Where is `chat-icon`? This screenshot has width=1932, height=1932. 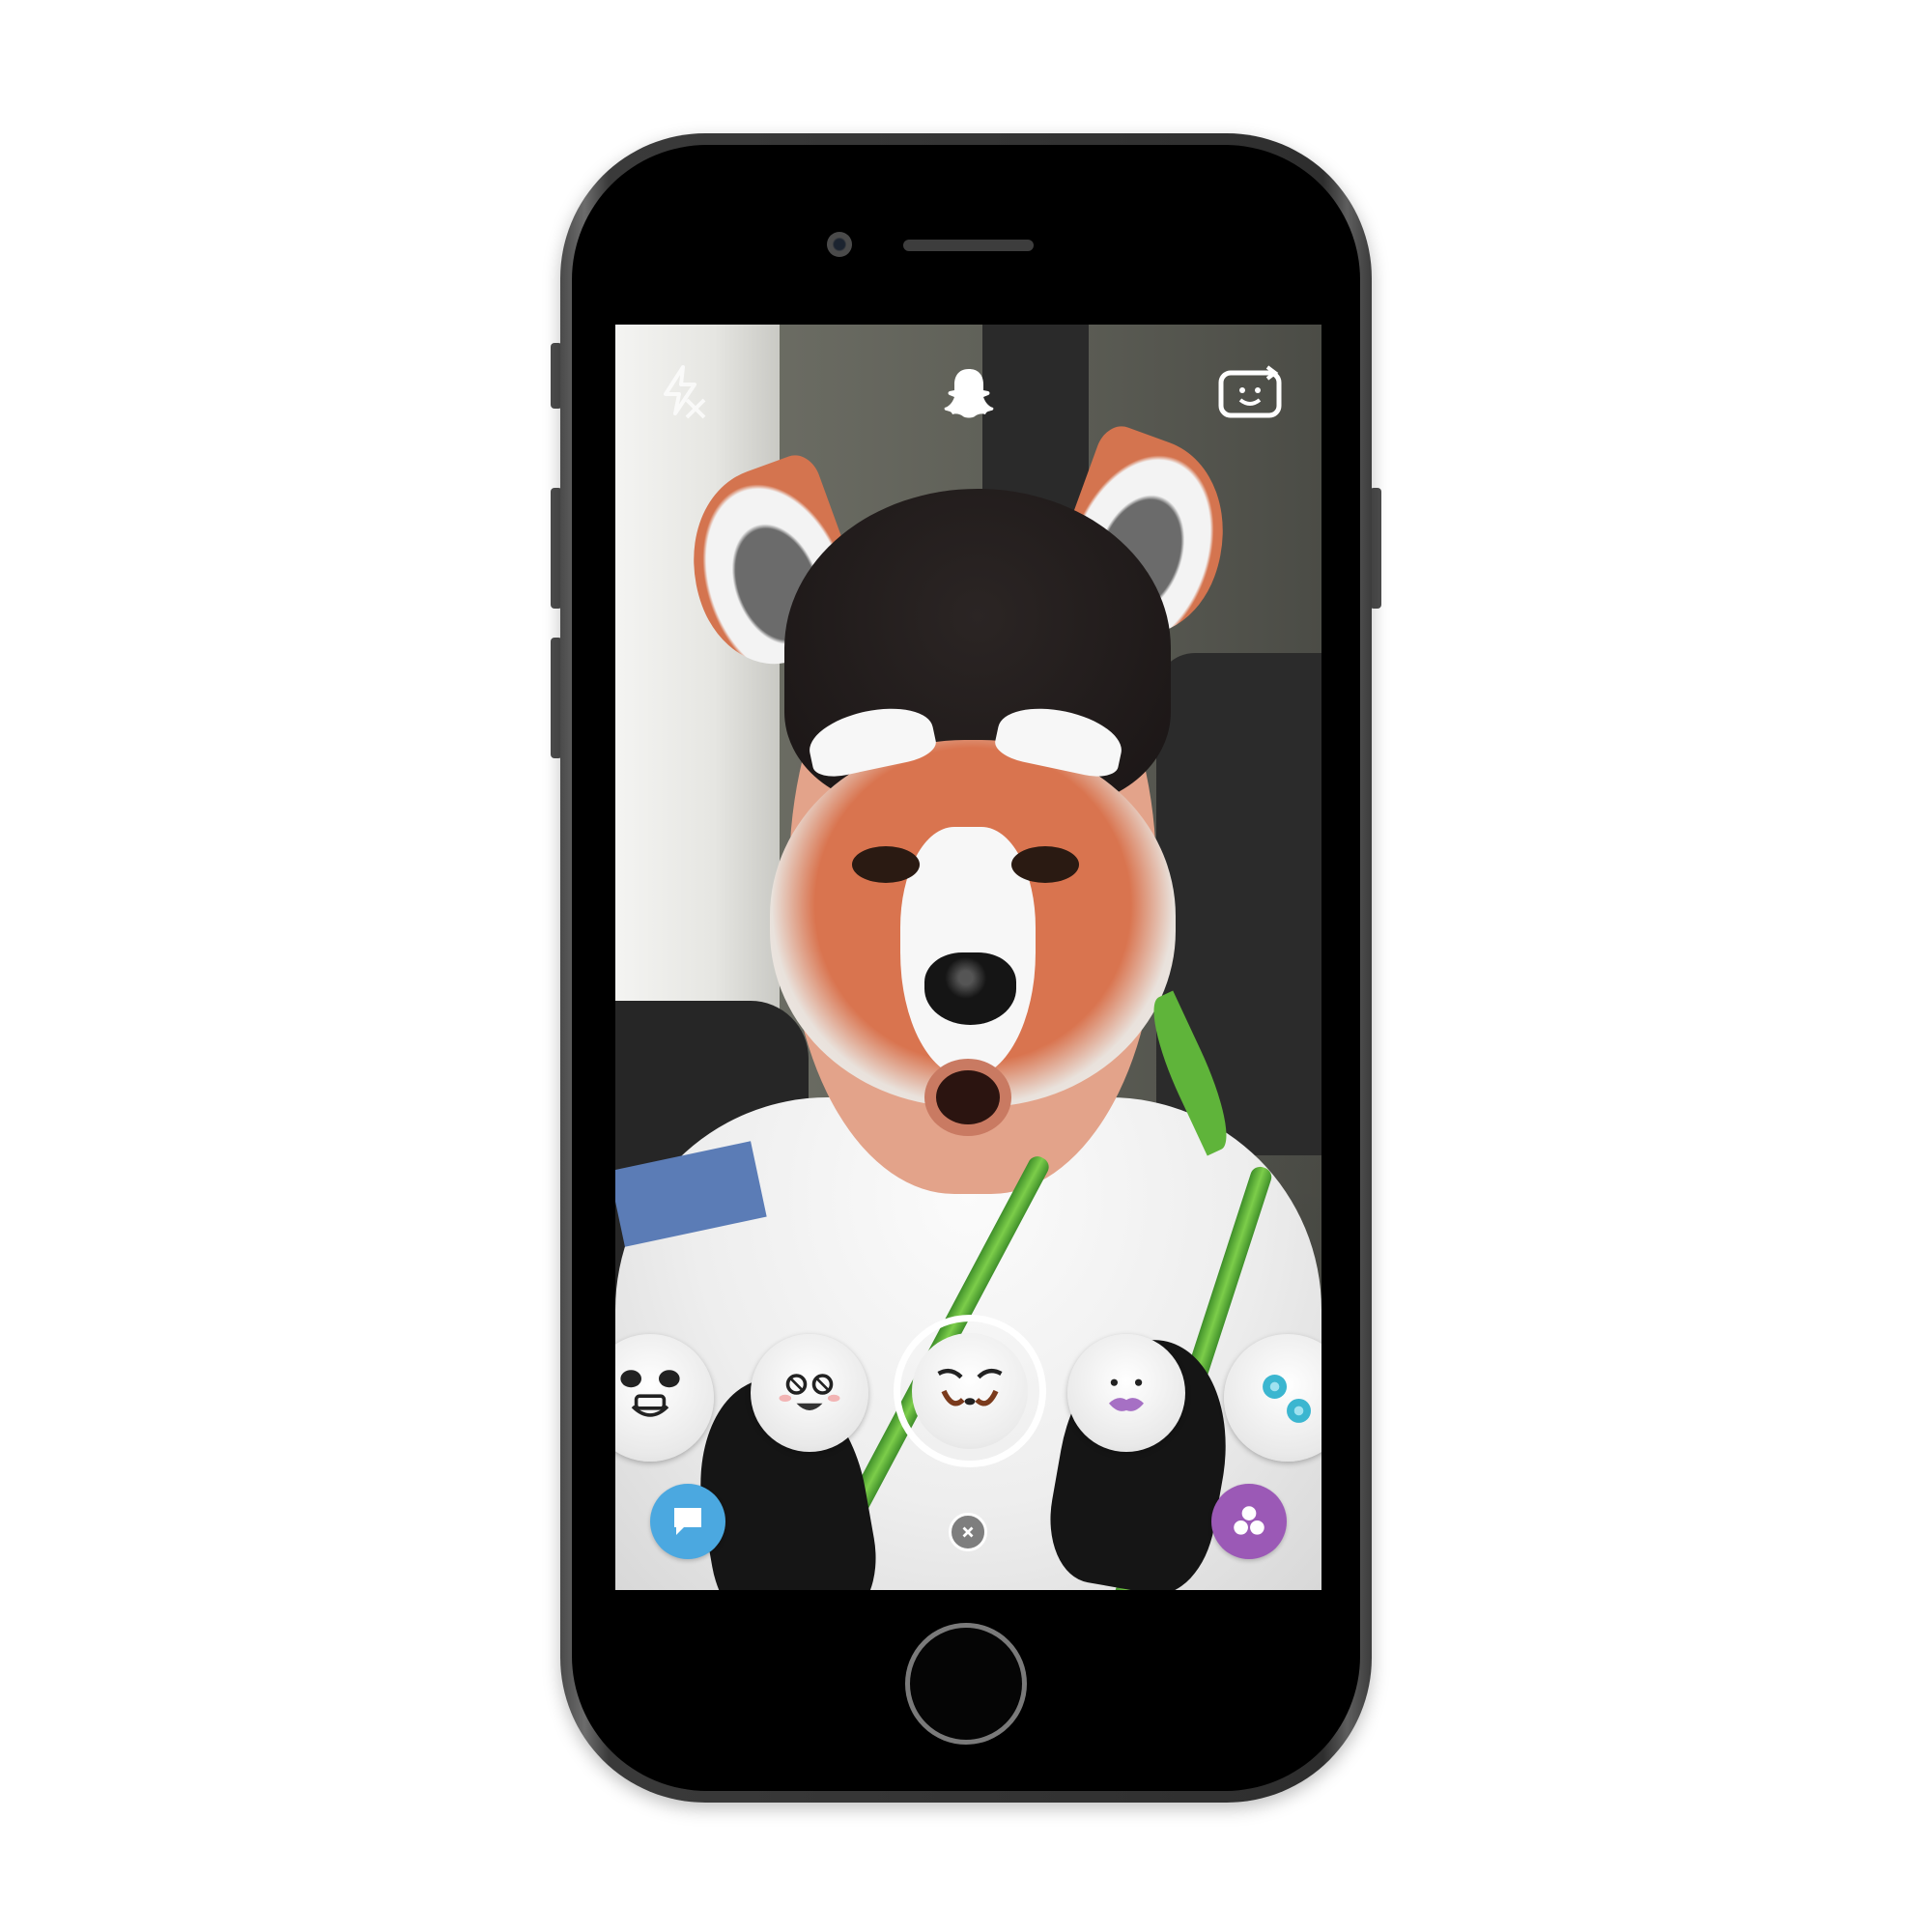 chat-icon is located at coordinates (687, 1521).